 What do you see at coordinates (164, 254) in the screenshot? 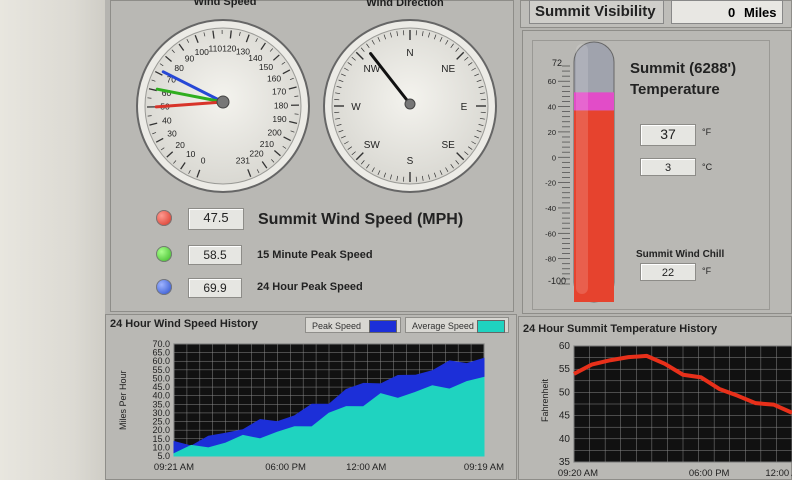
I see `peak15-led` at bounding box center [164, 254].